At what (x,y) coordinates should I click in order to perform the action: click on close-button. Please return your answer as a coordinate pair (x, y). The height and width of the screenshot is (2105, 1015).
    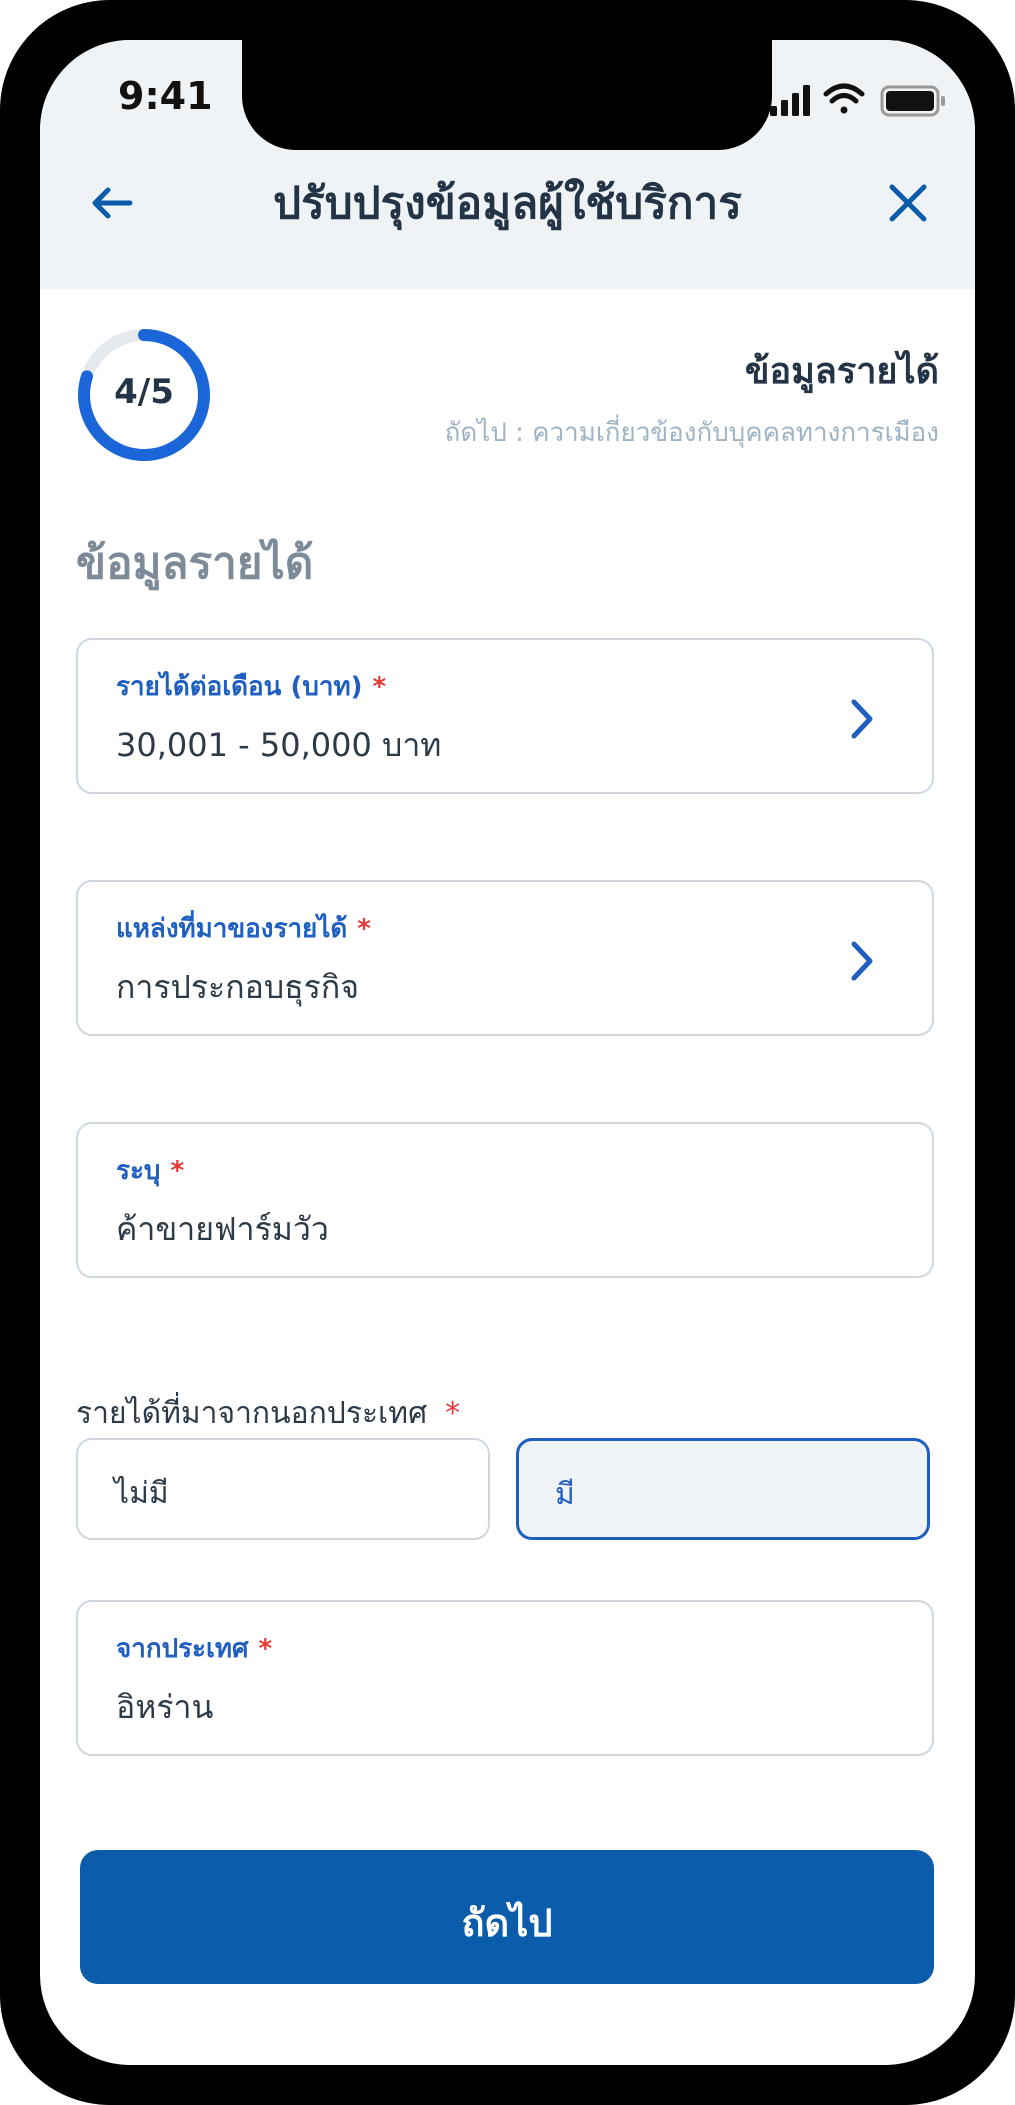
    Looking at the image, I should click on (908, 203).